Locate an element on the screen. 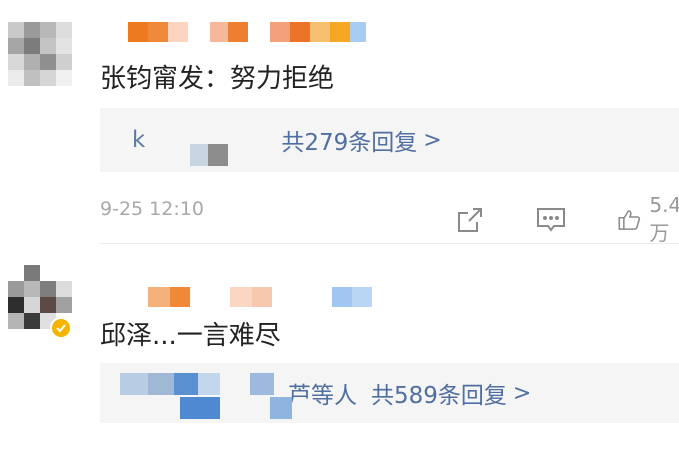  reply-preview: k 共279条回复 > is located at coordinates (389, 140).